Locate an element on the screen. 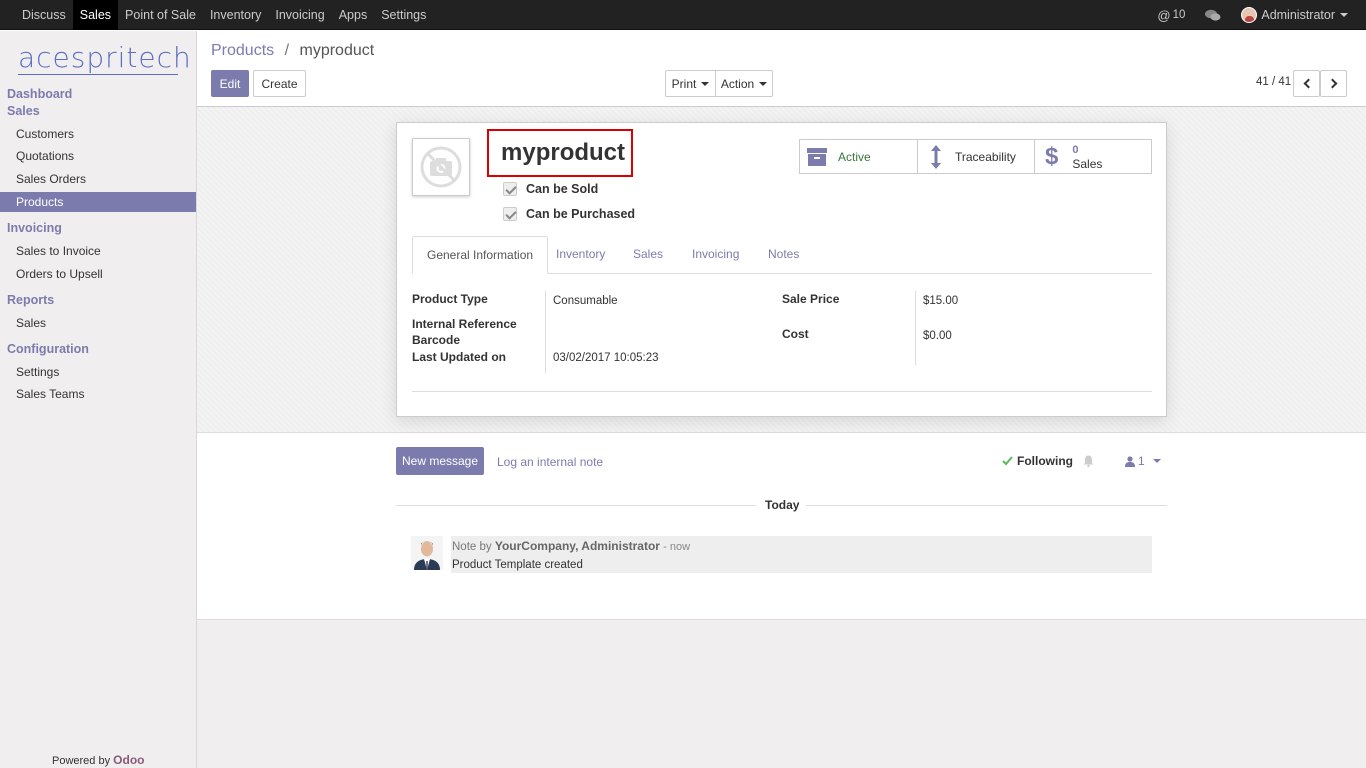 Image resolution: width=1366 pixels, height=768 pixels. followers-count: 1 is located at coordinates (1141, 461).